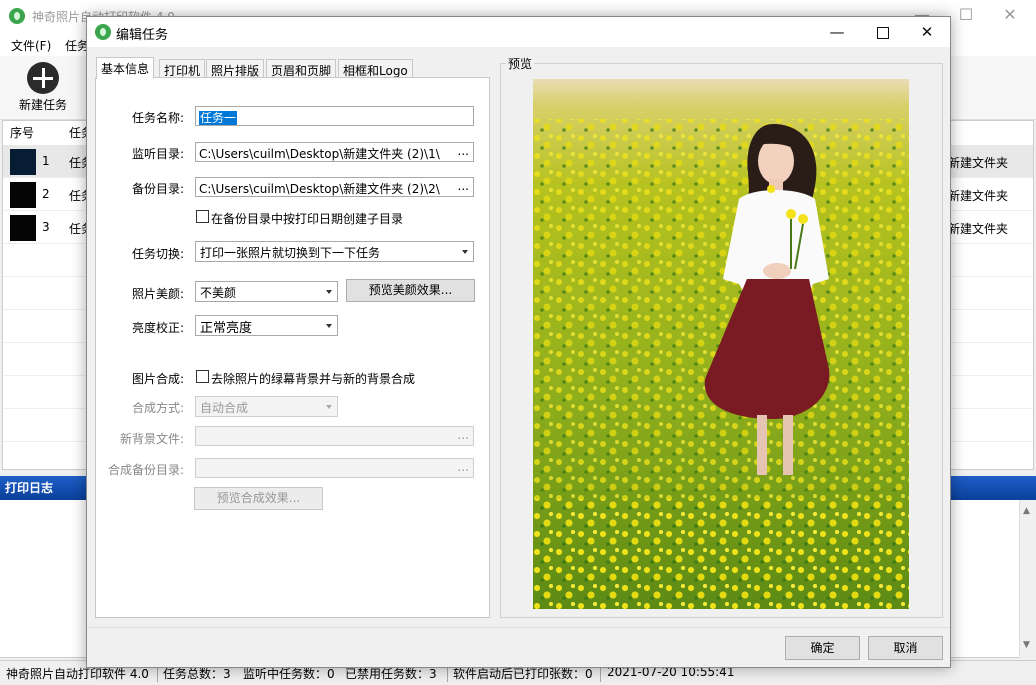 The width and height of the screenshot is (1036, 685). I want to click on scroll-up-icon: ▲, so click(1026, 511).